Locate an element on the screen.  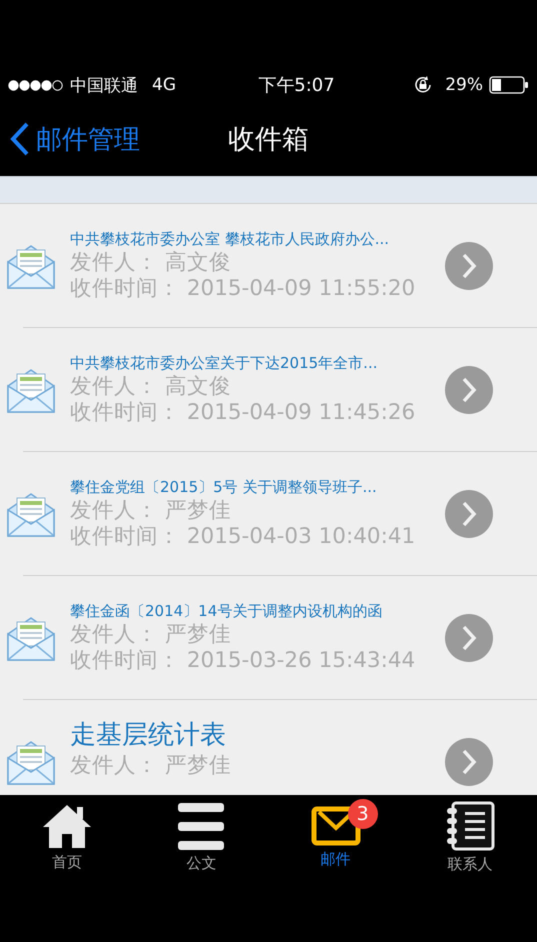
notebook-icon is located at coordinates (469, 826).